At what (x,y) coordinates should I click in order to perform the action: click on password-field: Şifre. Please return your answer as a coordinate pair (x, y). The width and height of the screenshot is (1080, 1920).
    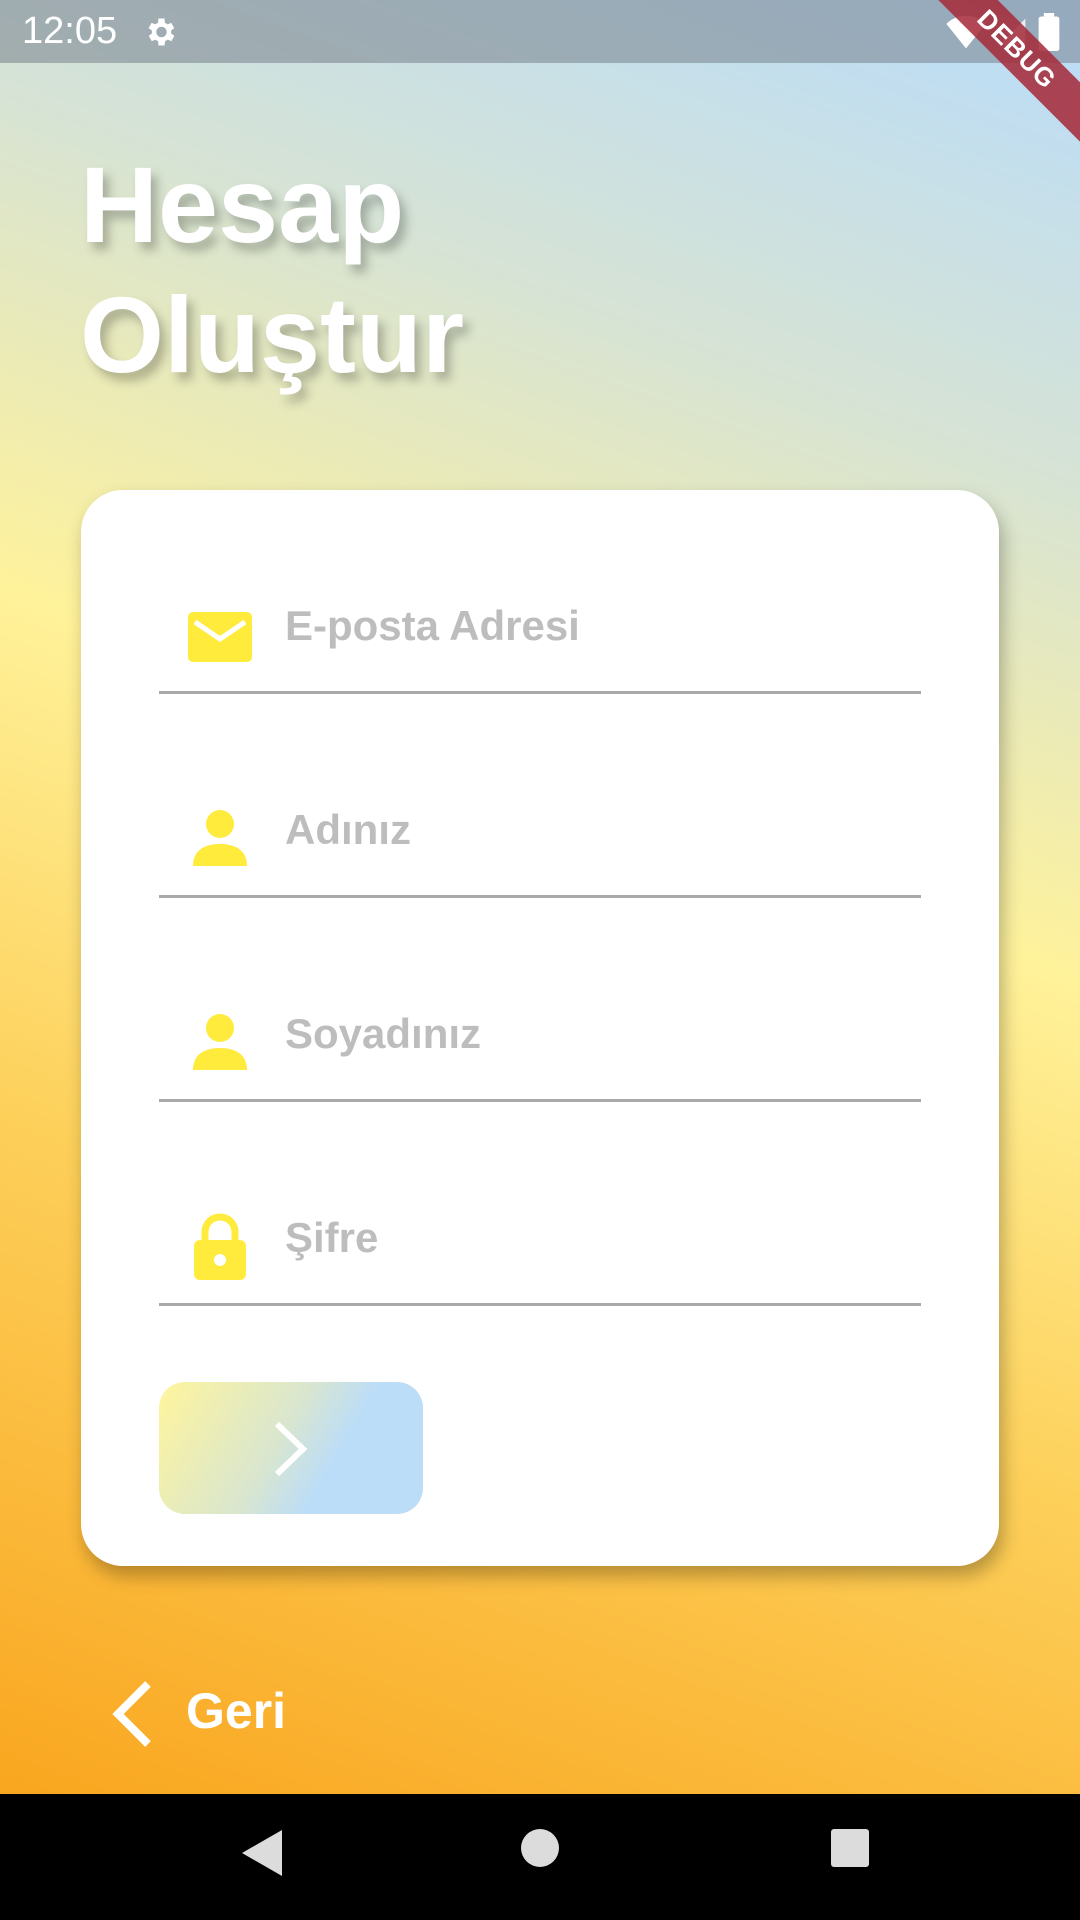
    Looking at the image, I should click on (540, 1204).